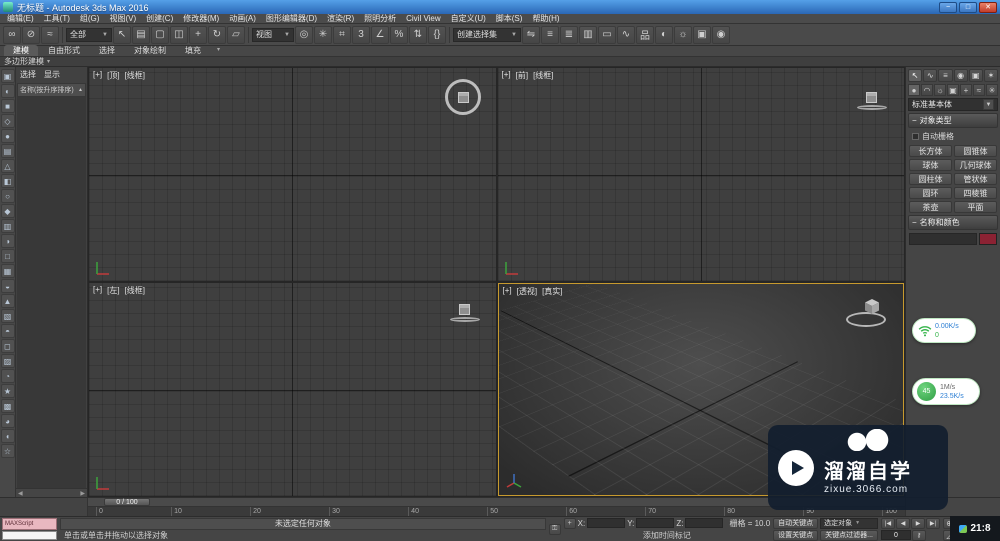 The image size is (1000, 541). I want to click on left-toolbar-icon: ◕, so click(7, 421).